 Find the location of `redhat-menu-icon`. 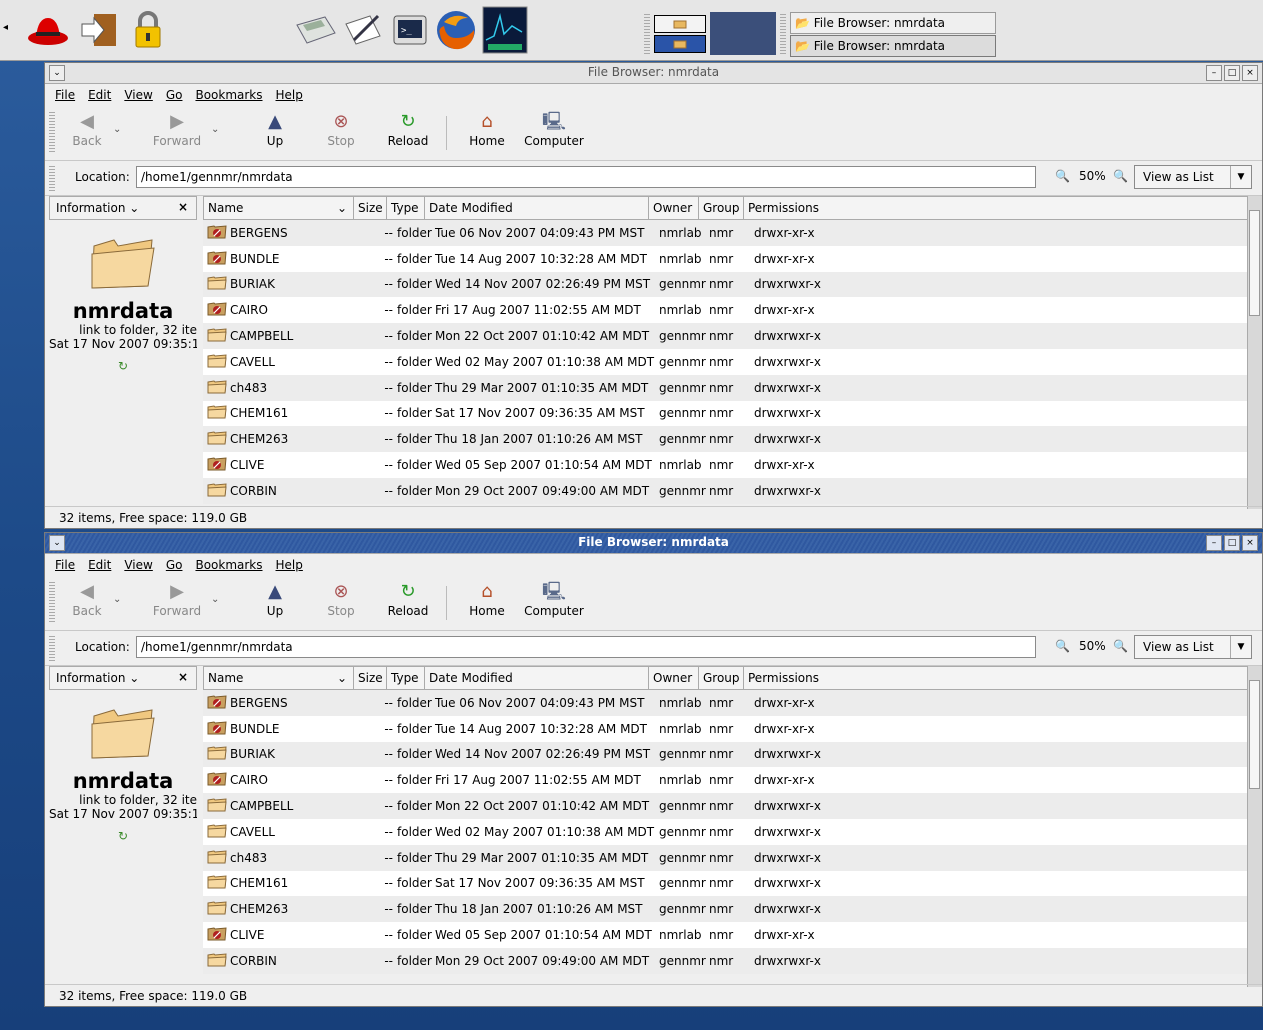

redhat-menu-icon is located at coordinates (48, 30).